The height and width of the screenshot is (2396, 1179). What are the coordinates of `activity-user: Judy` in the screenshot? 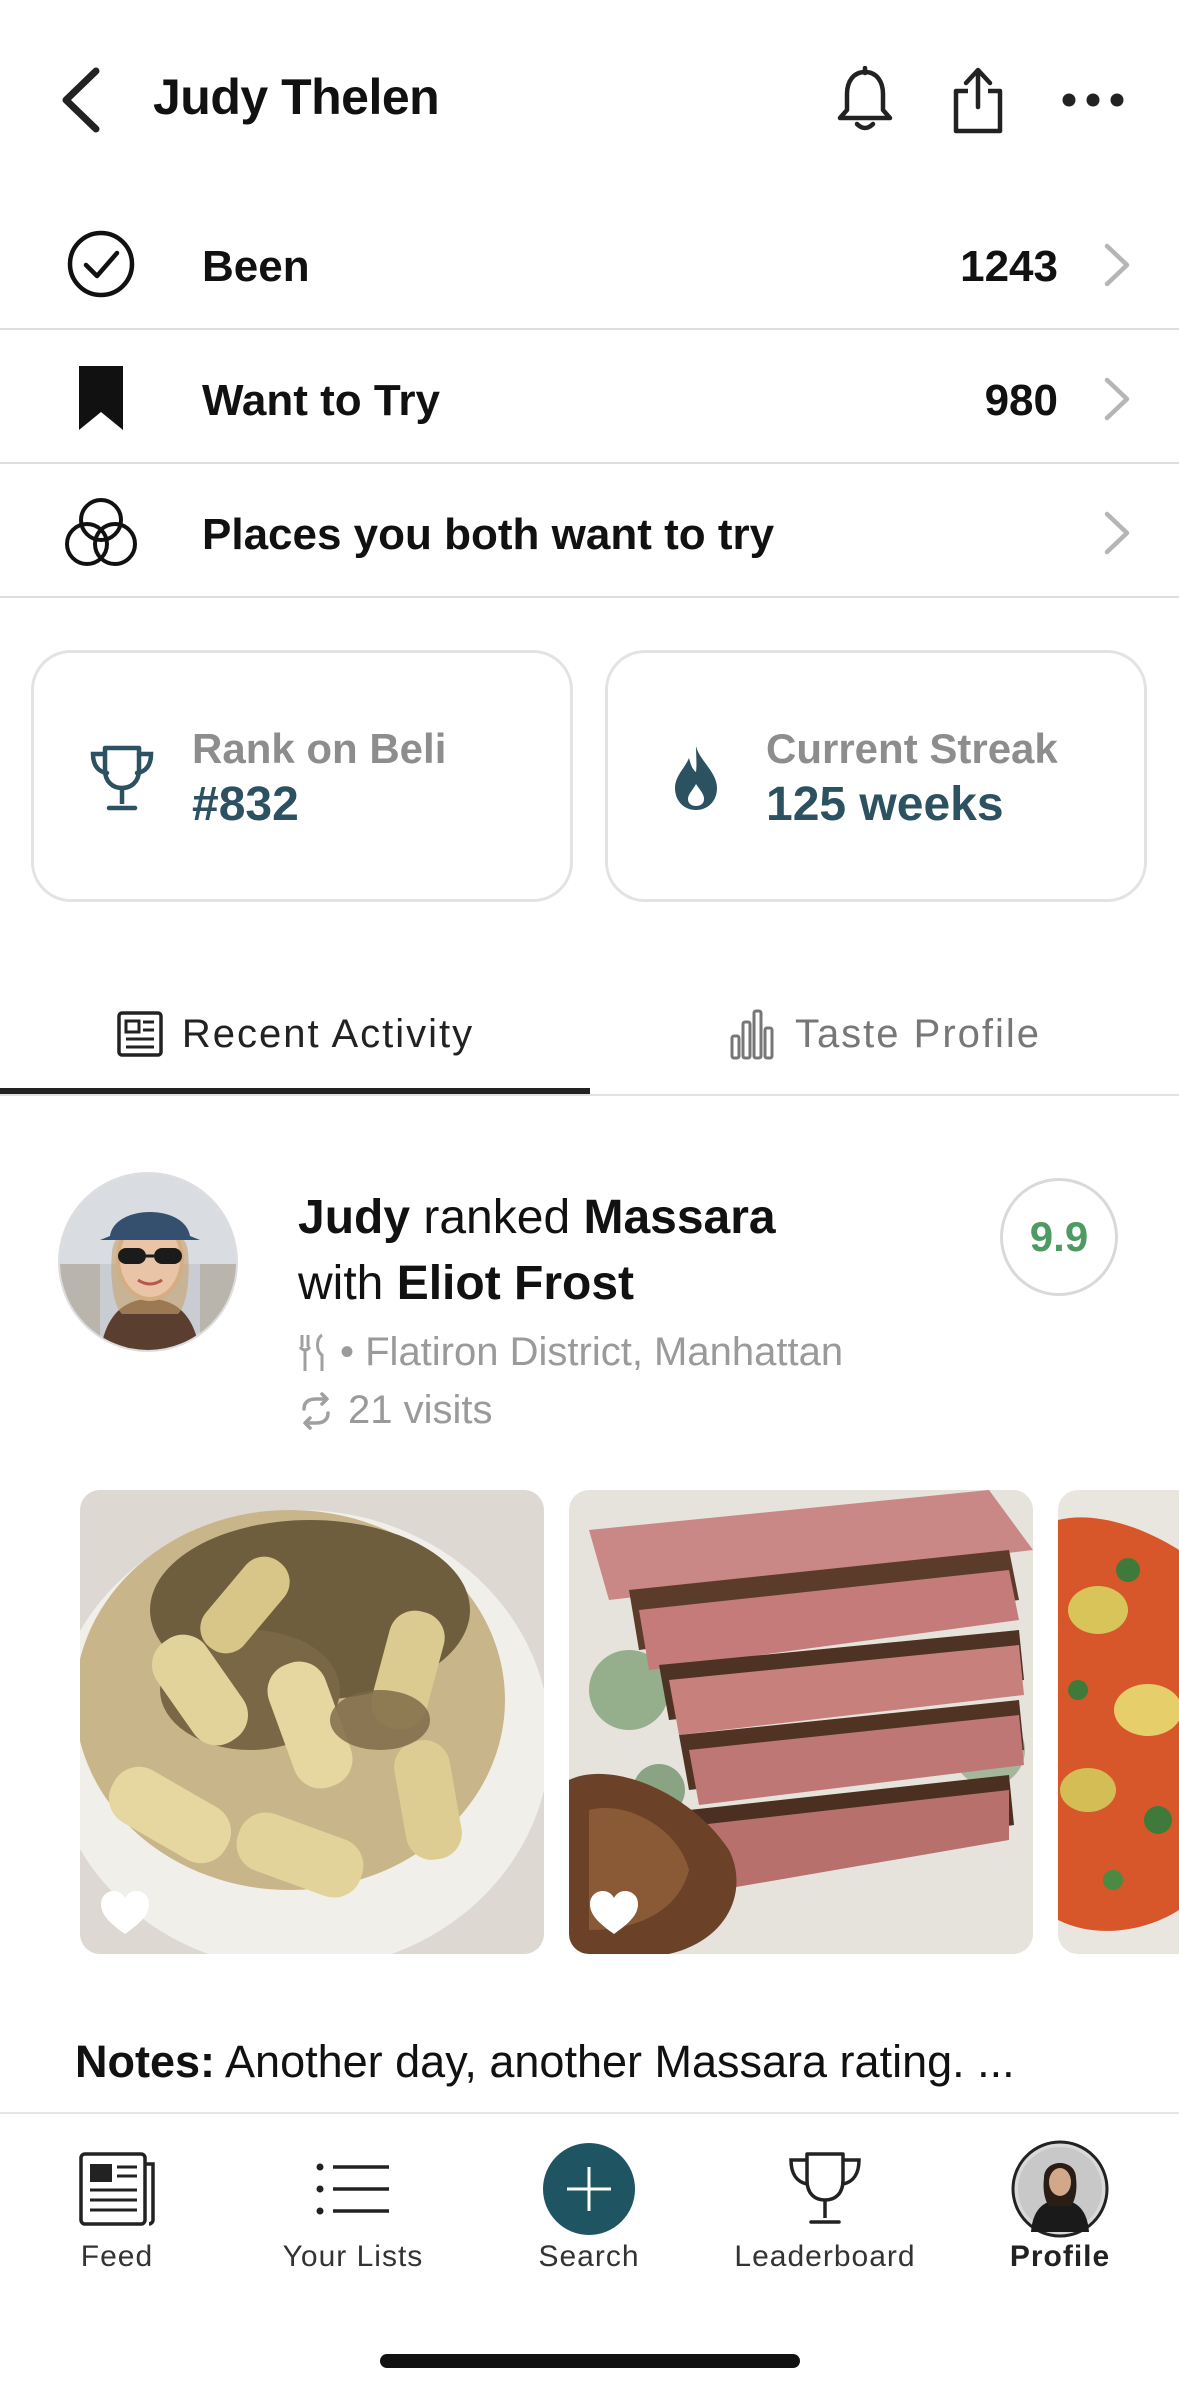 It's located at (354, 1217).